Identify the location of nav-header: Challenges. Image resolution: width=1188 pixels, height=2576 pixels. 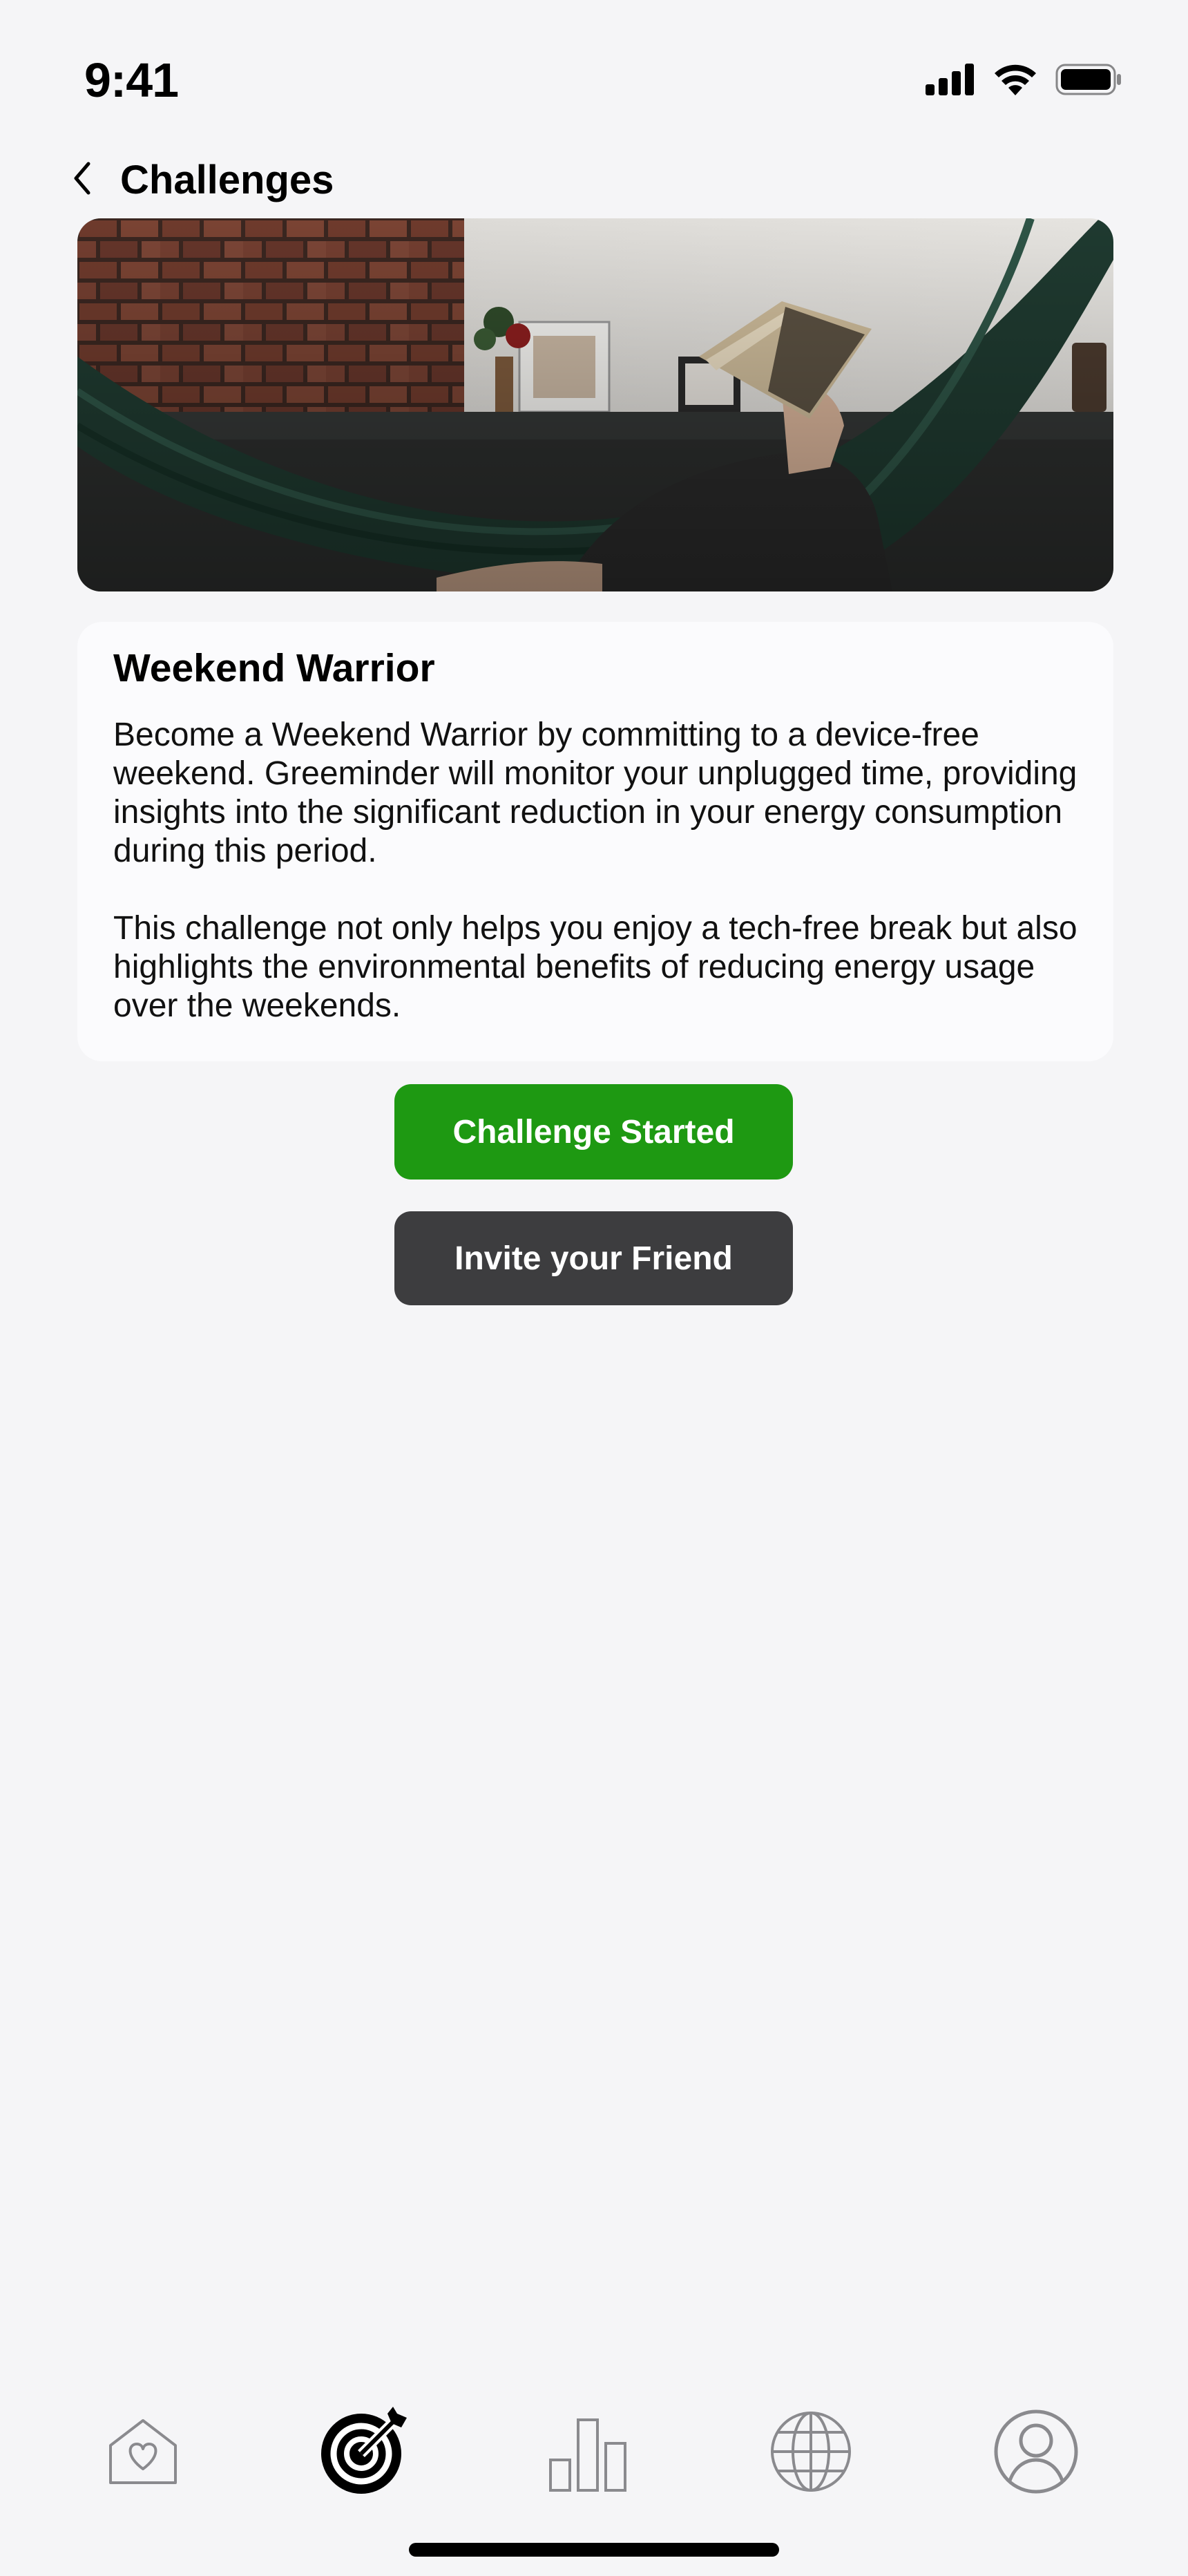
(203, 179).